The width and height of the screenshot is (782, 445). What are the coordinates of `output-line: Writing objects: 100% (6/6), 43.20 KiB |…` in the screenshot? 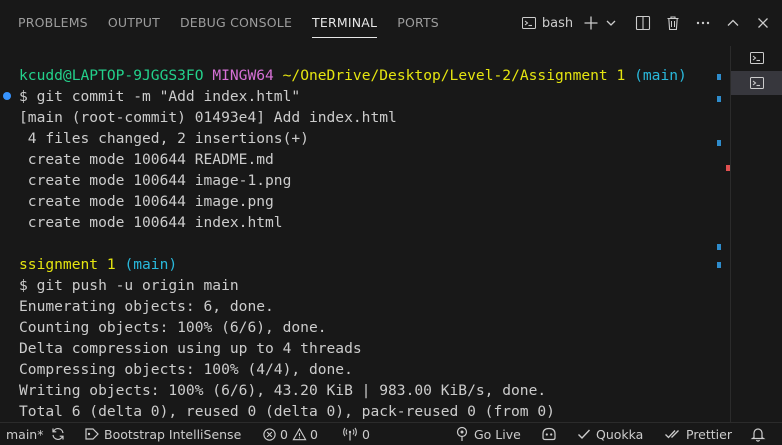 It's located at (283, 390).